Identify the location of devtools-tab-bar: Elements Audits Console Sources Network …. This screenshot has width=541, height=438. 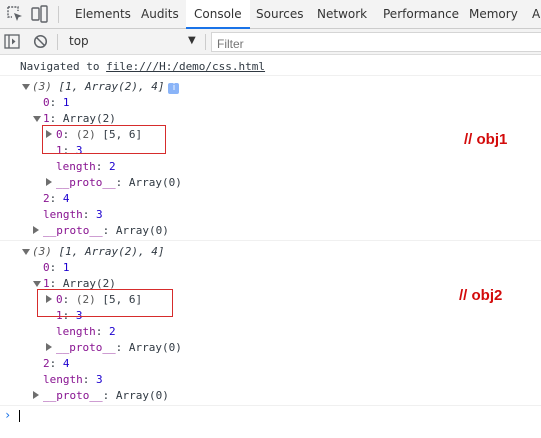
(270, 14).